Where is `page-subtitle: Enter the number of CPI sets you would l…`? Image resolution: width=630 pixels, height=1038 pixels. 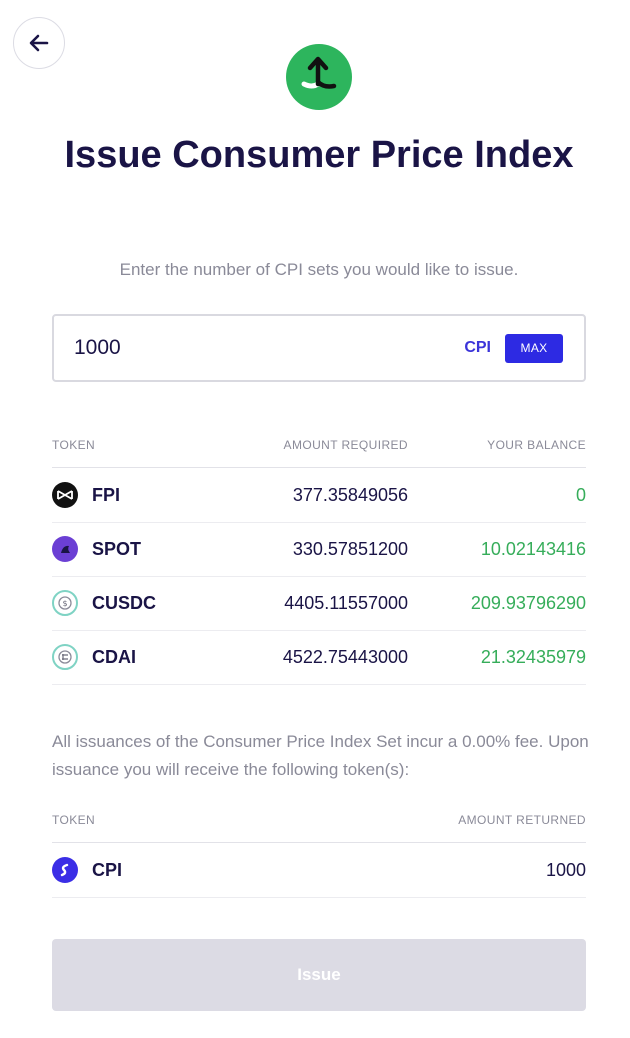
page-subtitle: Enter the number of CPI sets you would l… is located at coordinates (319, 269).